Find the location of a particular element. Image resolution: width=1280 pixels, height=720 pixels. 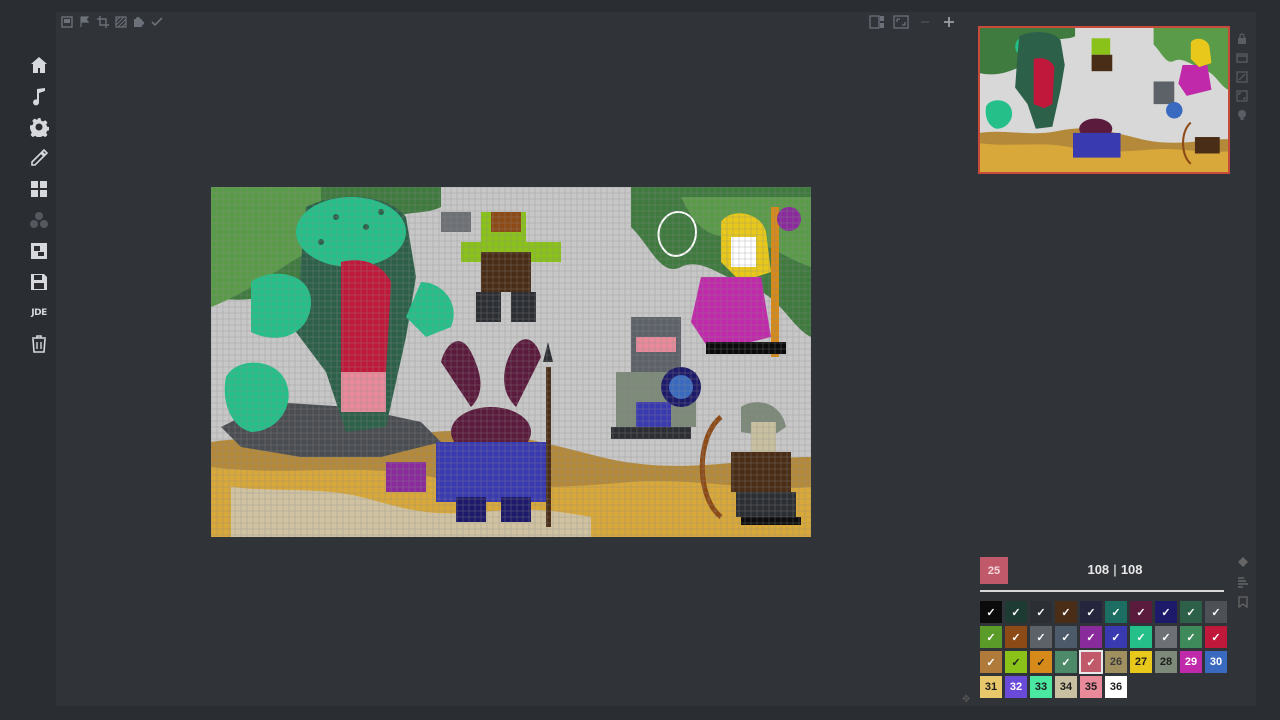

pixel-count: 108 | 108 is located at coordinates (1115, 569).